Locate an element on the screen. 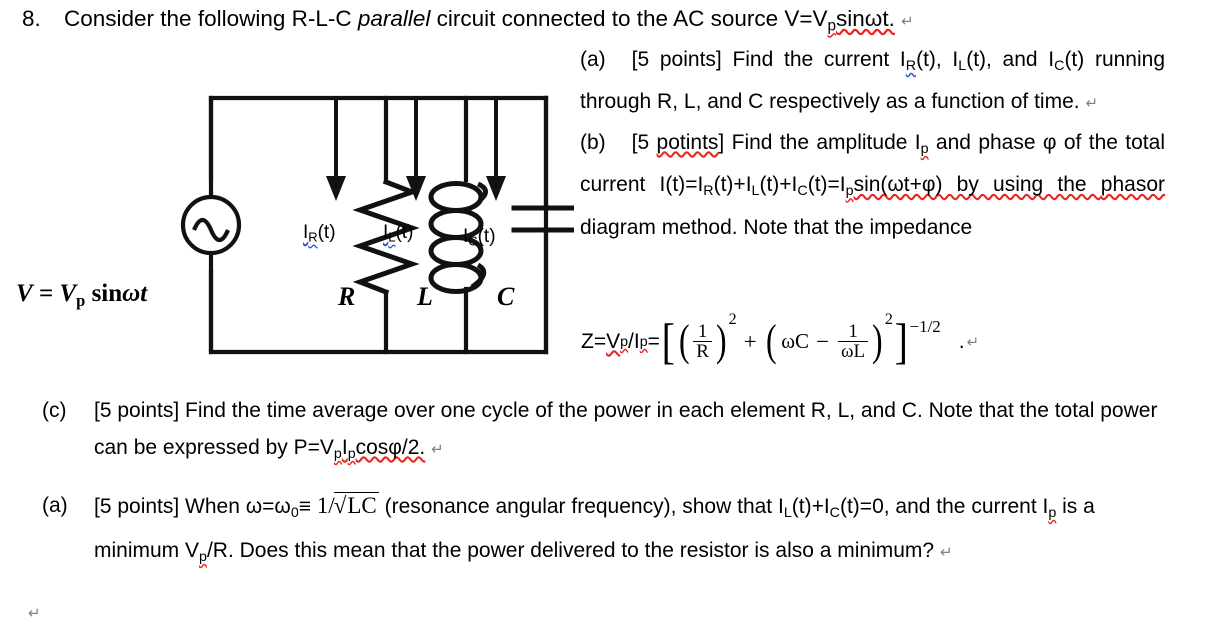 The width and height of the screenshot is (1213, 636). part-b-text-8: diagram method. Note that the impedance is located at coordinates (776, 227).